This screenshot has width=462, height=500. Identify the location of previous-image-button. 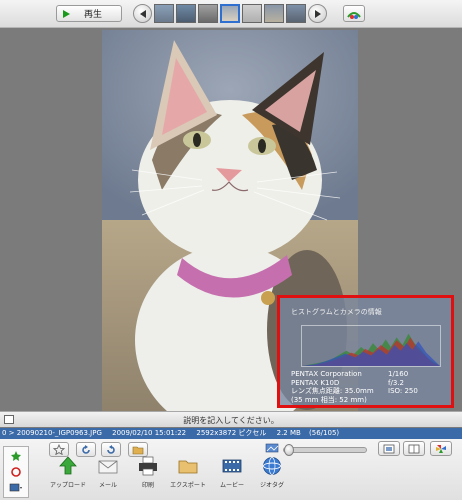
(142, 13).